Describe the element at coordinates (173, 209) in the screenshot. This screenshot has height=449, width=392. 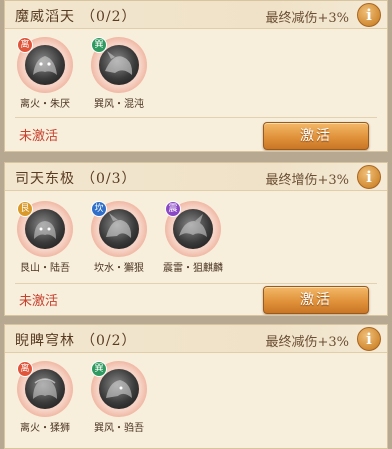
I see `thunder-element-icon: 震` at that location.